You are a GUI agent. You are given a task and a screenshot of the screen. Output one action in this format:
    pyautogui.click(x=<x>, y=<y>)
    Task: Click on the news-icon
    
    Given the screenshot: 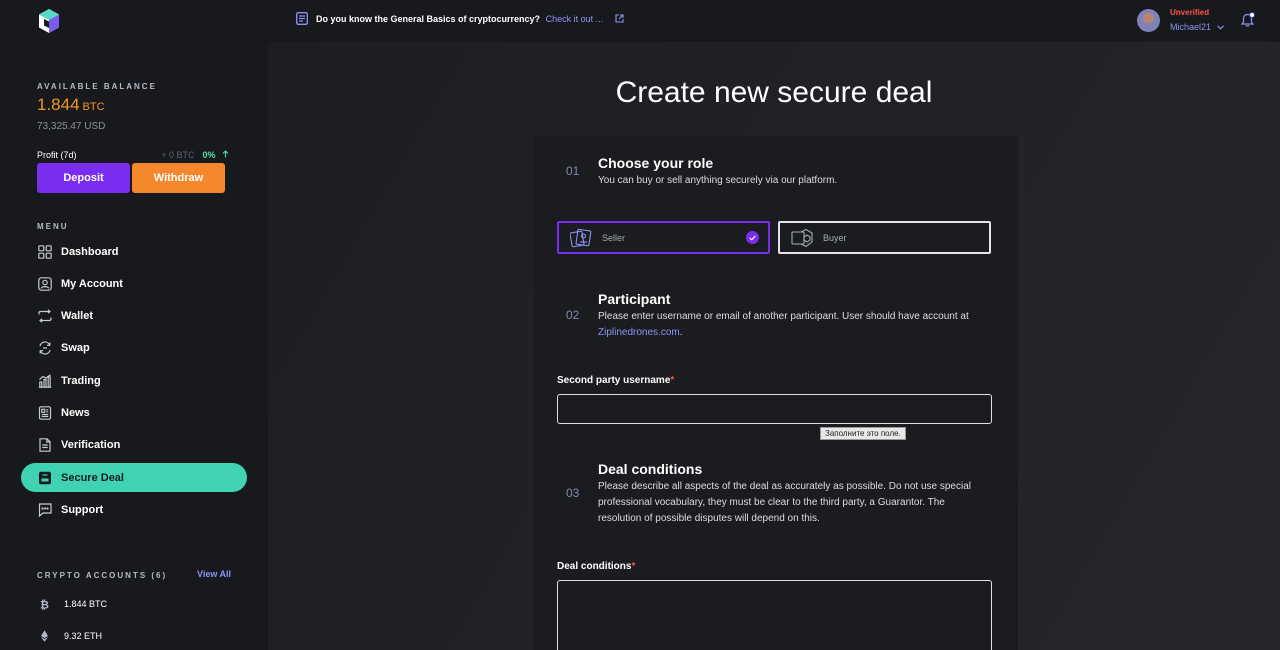 What is the action you would take?
    pyautogui.click(x=45, y=413)
    